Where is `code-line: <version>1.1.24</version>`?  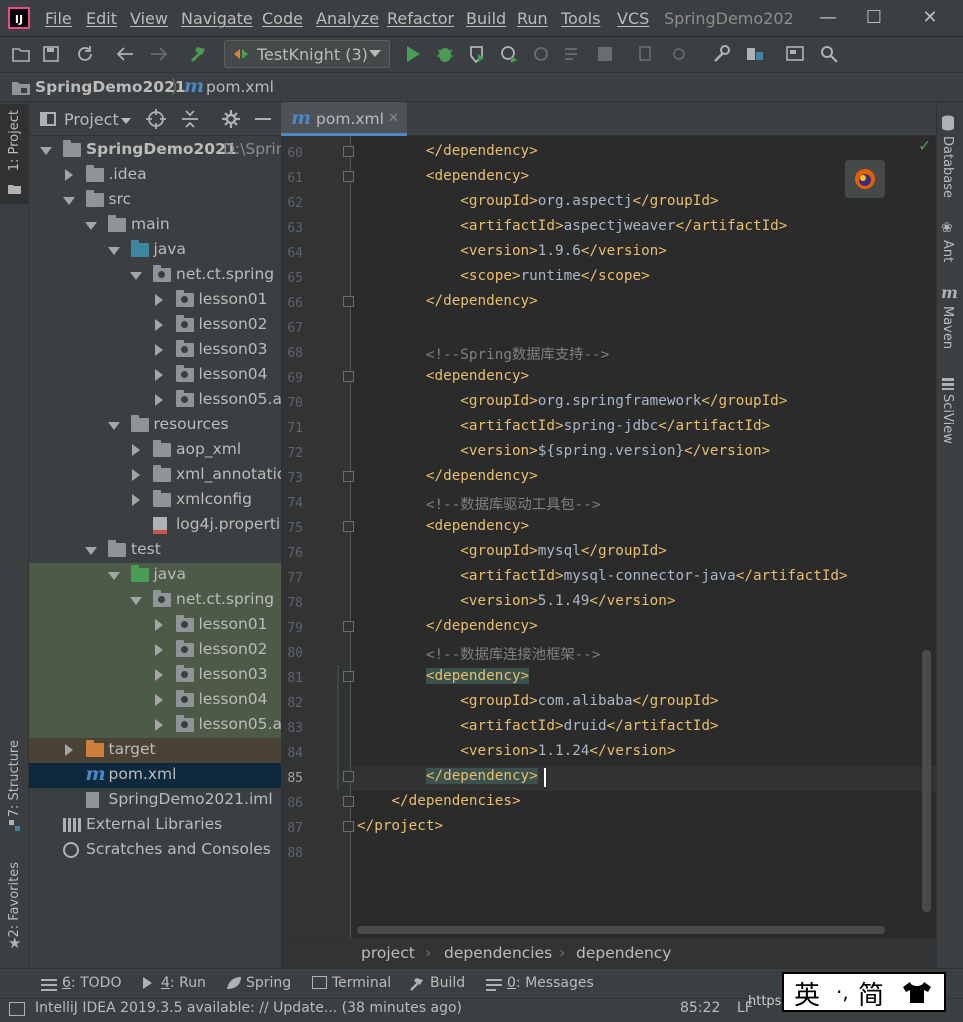 code-line: <version>1.1.24</version> is located at coordinates (516, 751).